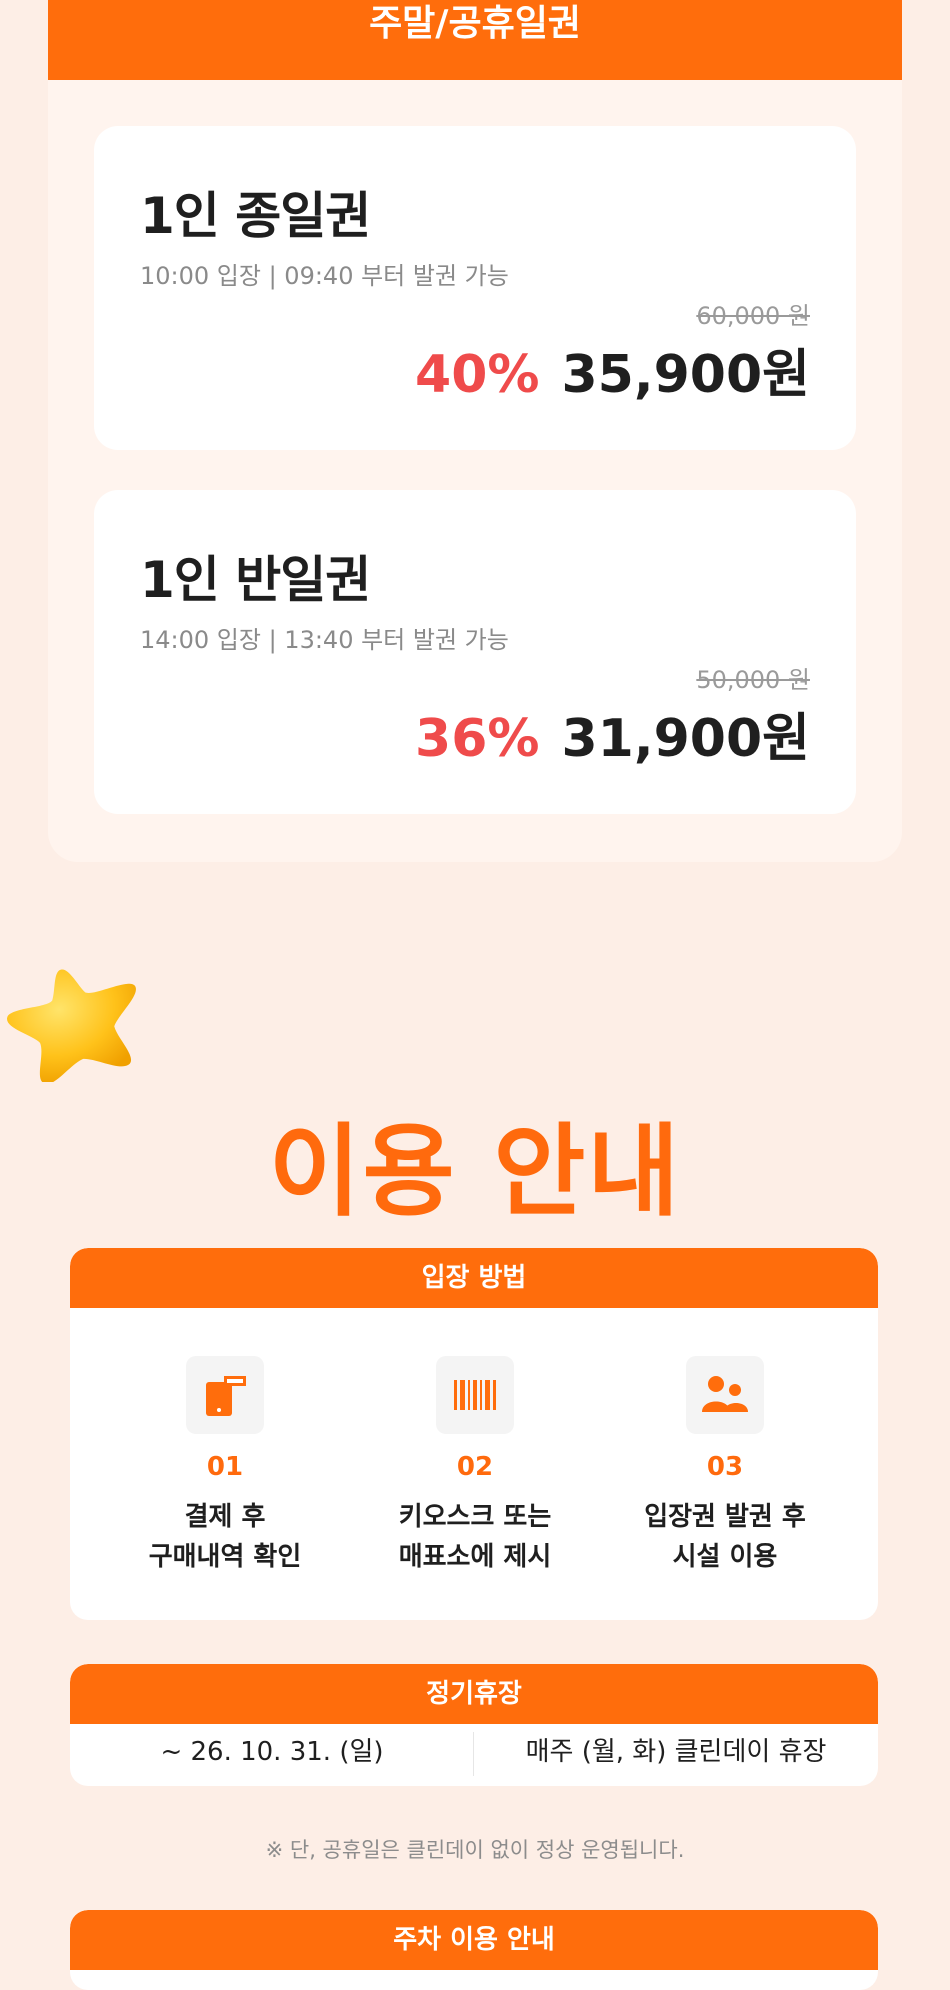 This screenshot has height=1990, width=950. I want to click on closing-detail: 매주 (월, 화) 클린데이 휴장, so click(676, 1752).